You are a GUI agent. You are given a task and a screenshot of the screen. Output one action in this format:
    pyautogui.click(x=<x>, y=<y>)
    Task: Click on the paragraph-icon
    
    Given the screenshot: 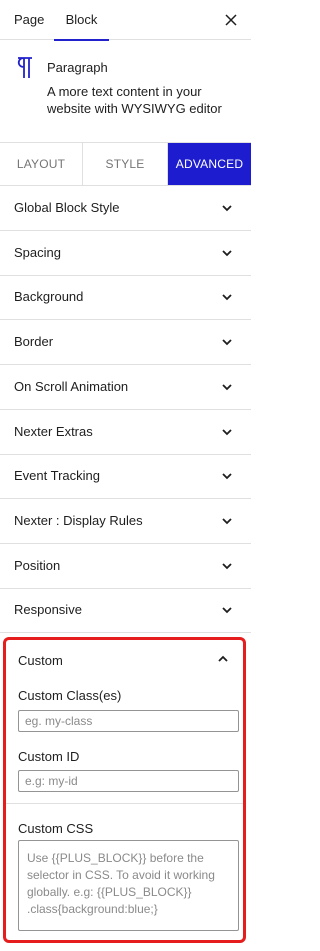 What is the action you would take?
    pyautogui.click(x=24, y=67)
    